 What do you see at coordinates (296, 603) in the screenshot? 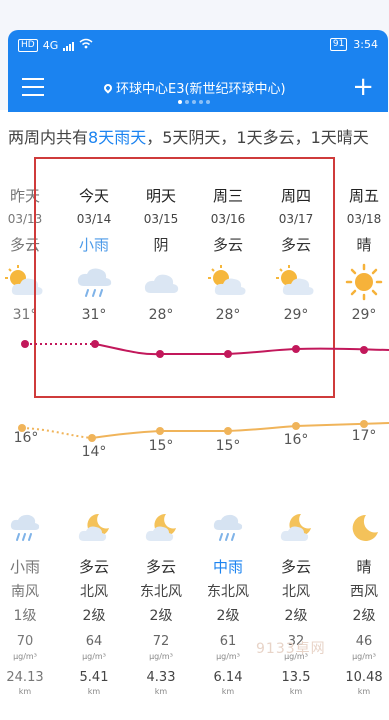
I see `night-column: 多云 北风 2级 32 μg/m³ 13.5 km` at bounding box center [296, 603].